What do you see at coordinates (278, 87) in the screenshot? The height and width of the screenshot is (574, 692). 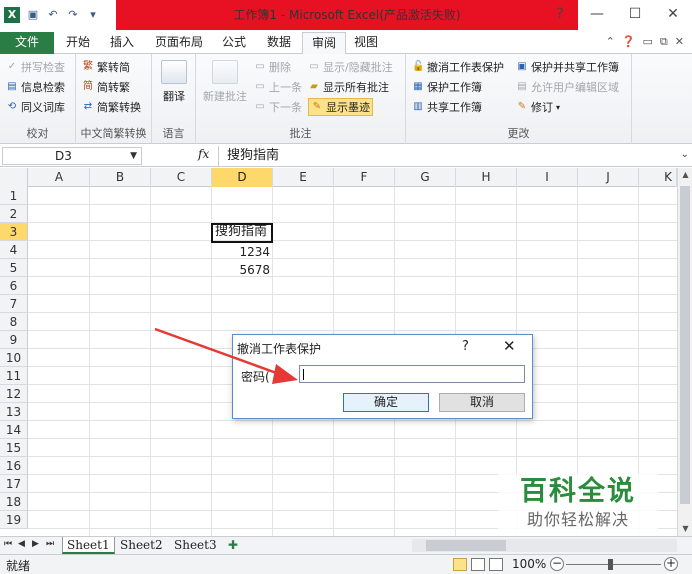 I see `prev-comment-button: ▭ 上一条` at bounding box center [278, 87].